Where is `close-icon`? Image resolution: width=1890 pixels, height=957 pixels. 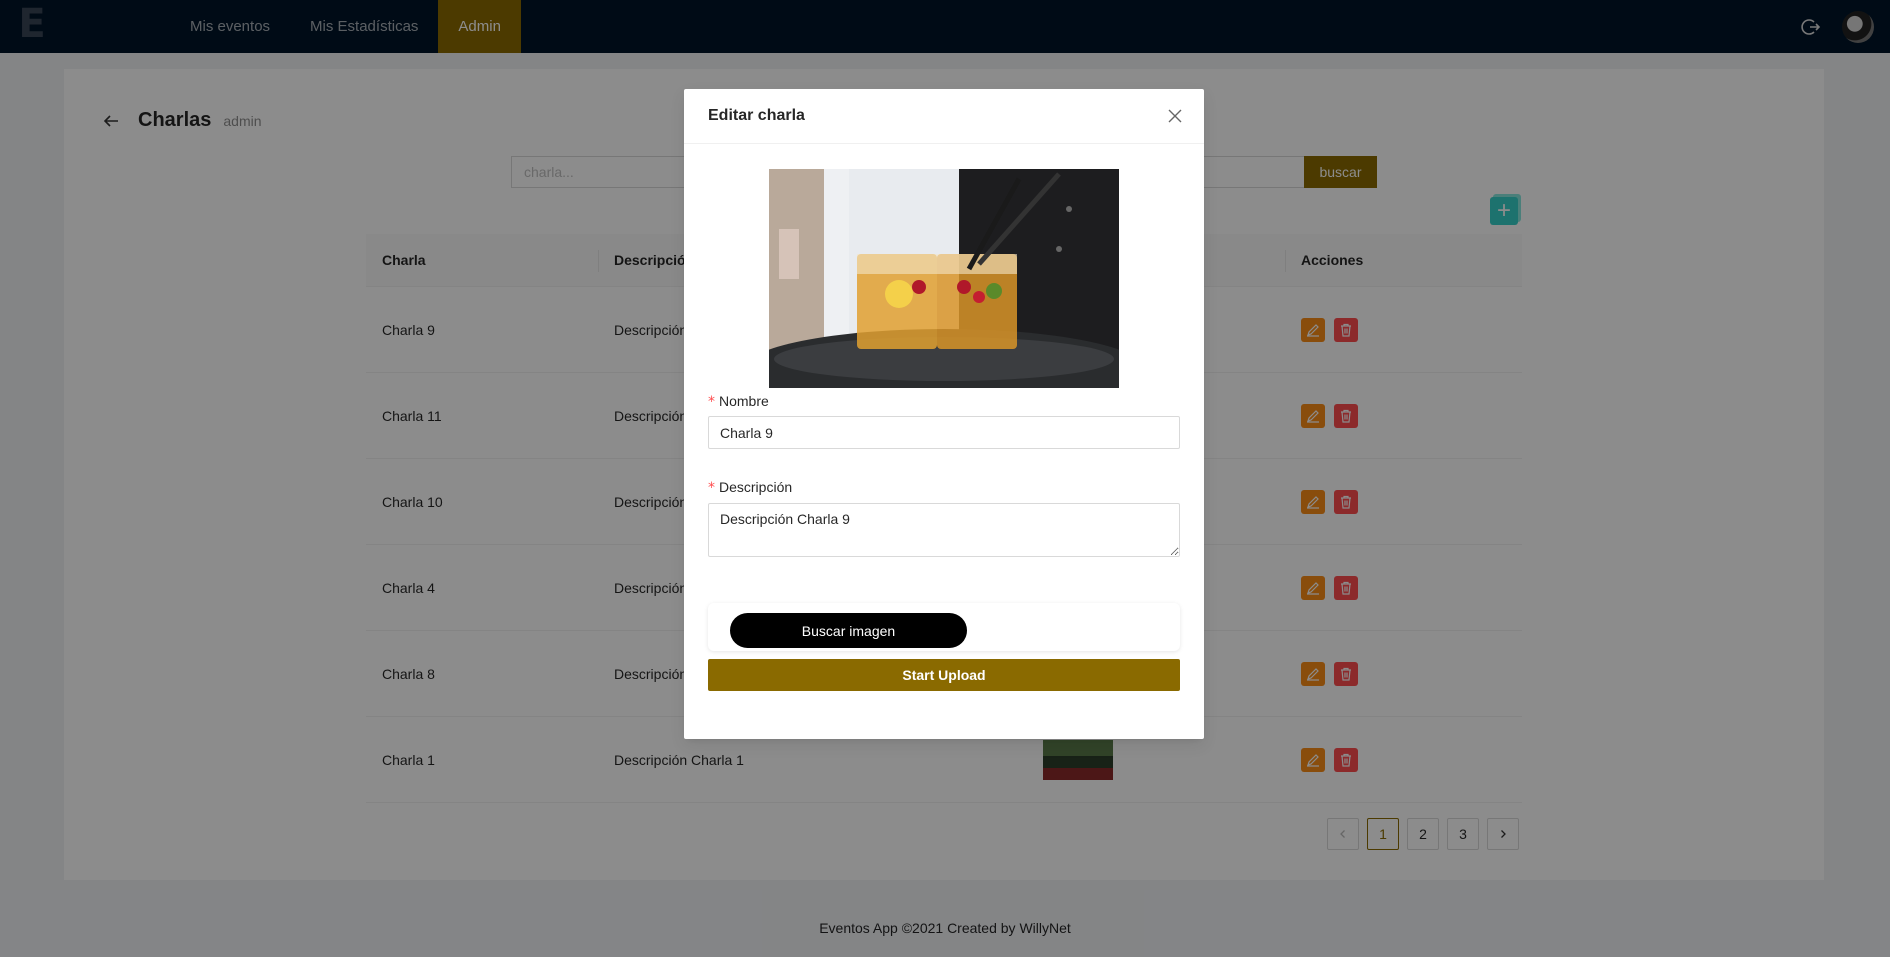
close-icon is located at coordinates (1175, 116).